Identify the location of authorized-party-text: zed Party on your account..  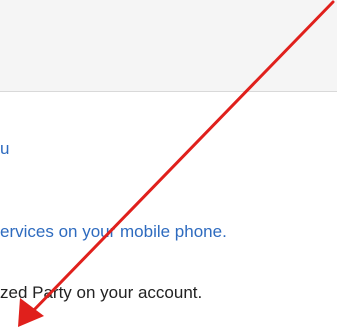
(101, 292).